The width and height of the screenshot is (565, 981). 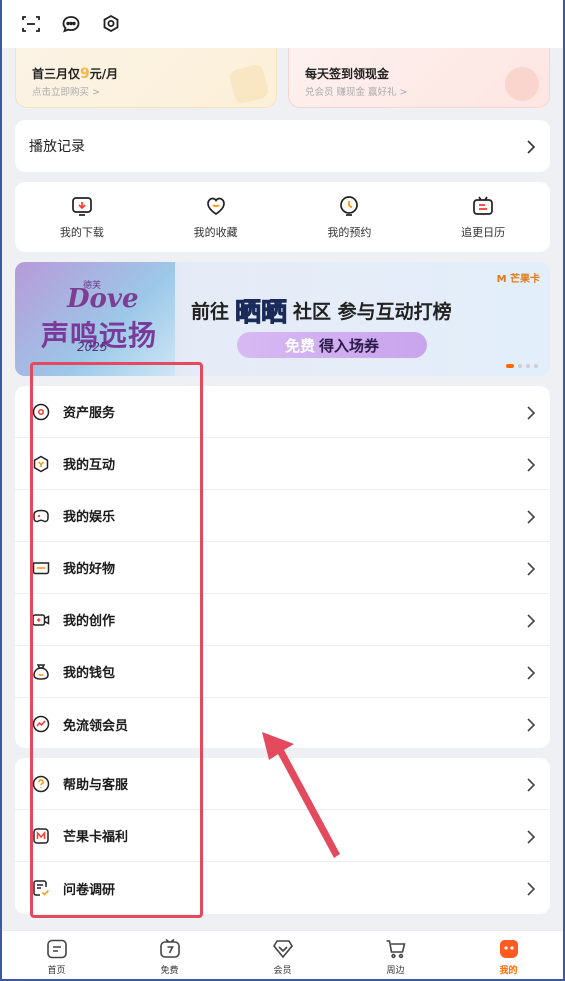 I want to click on checkin-promo-title: 每天签到领现金, so click(x=347, y=74).